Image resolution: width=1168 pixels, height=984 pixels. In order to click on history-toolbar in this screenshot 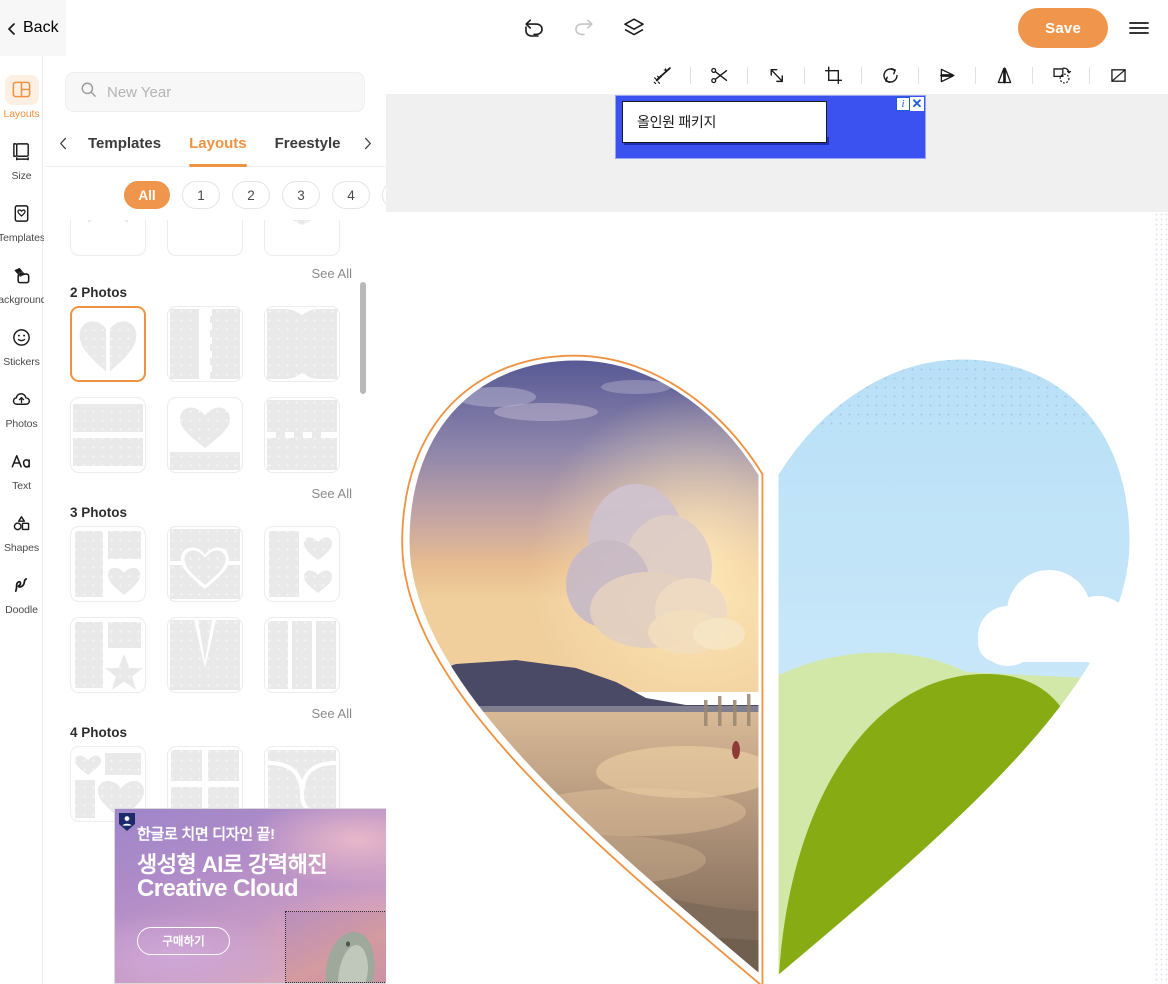, I will do `click(584, 28)`.